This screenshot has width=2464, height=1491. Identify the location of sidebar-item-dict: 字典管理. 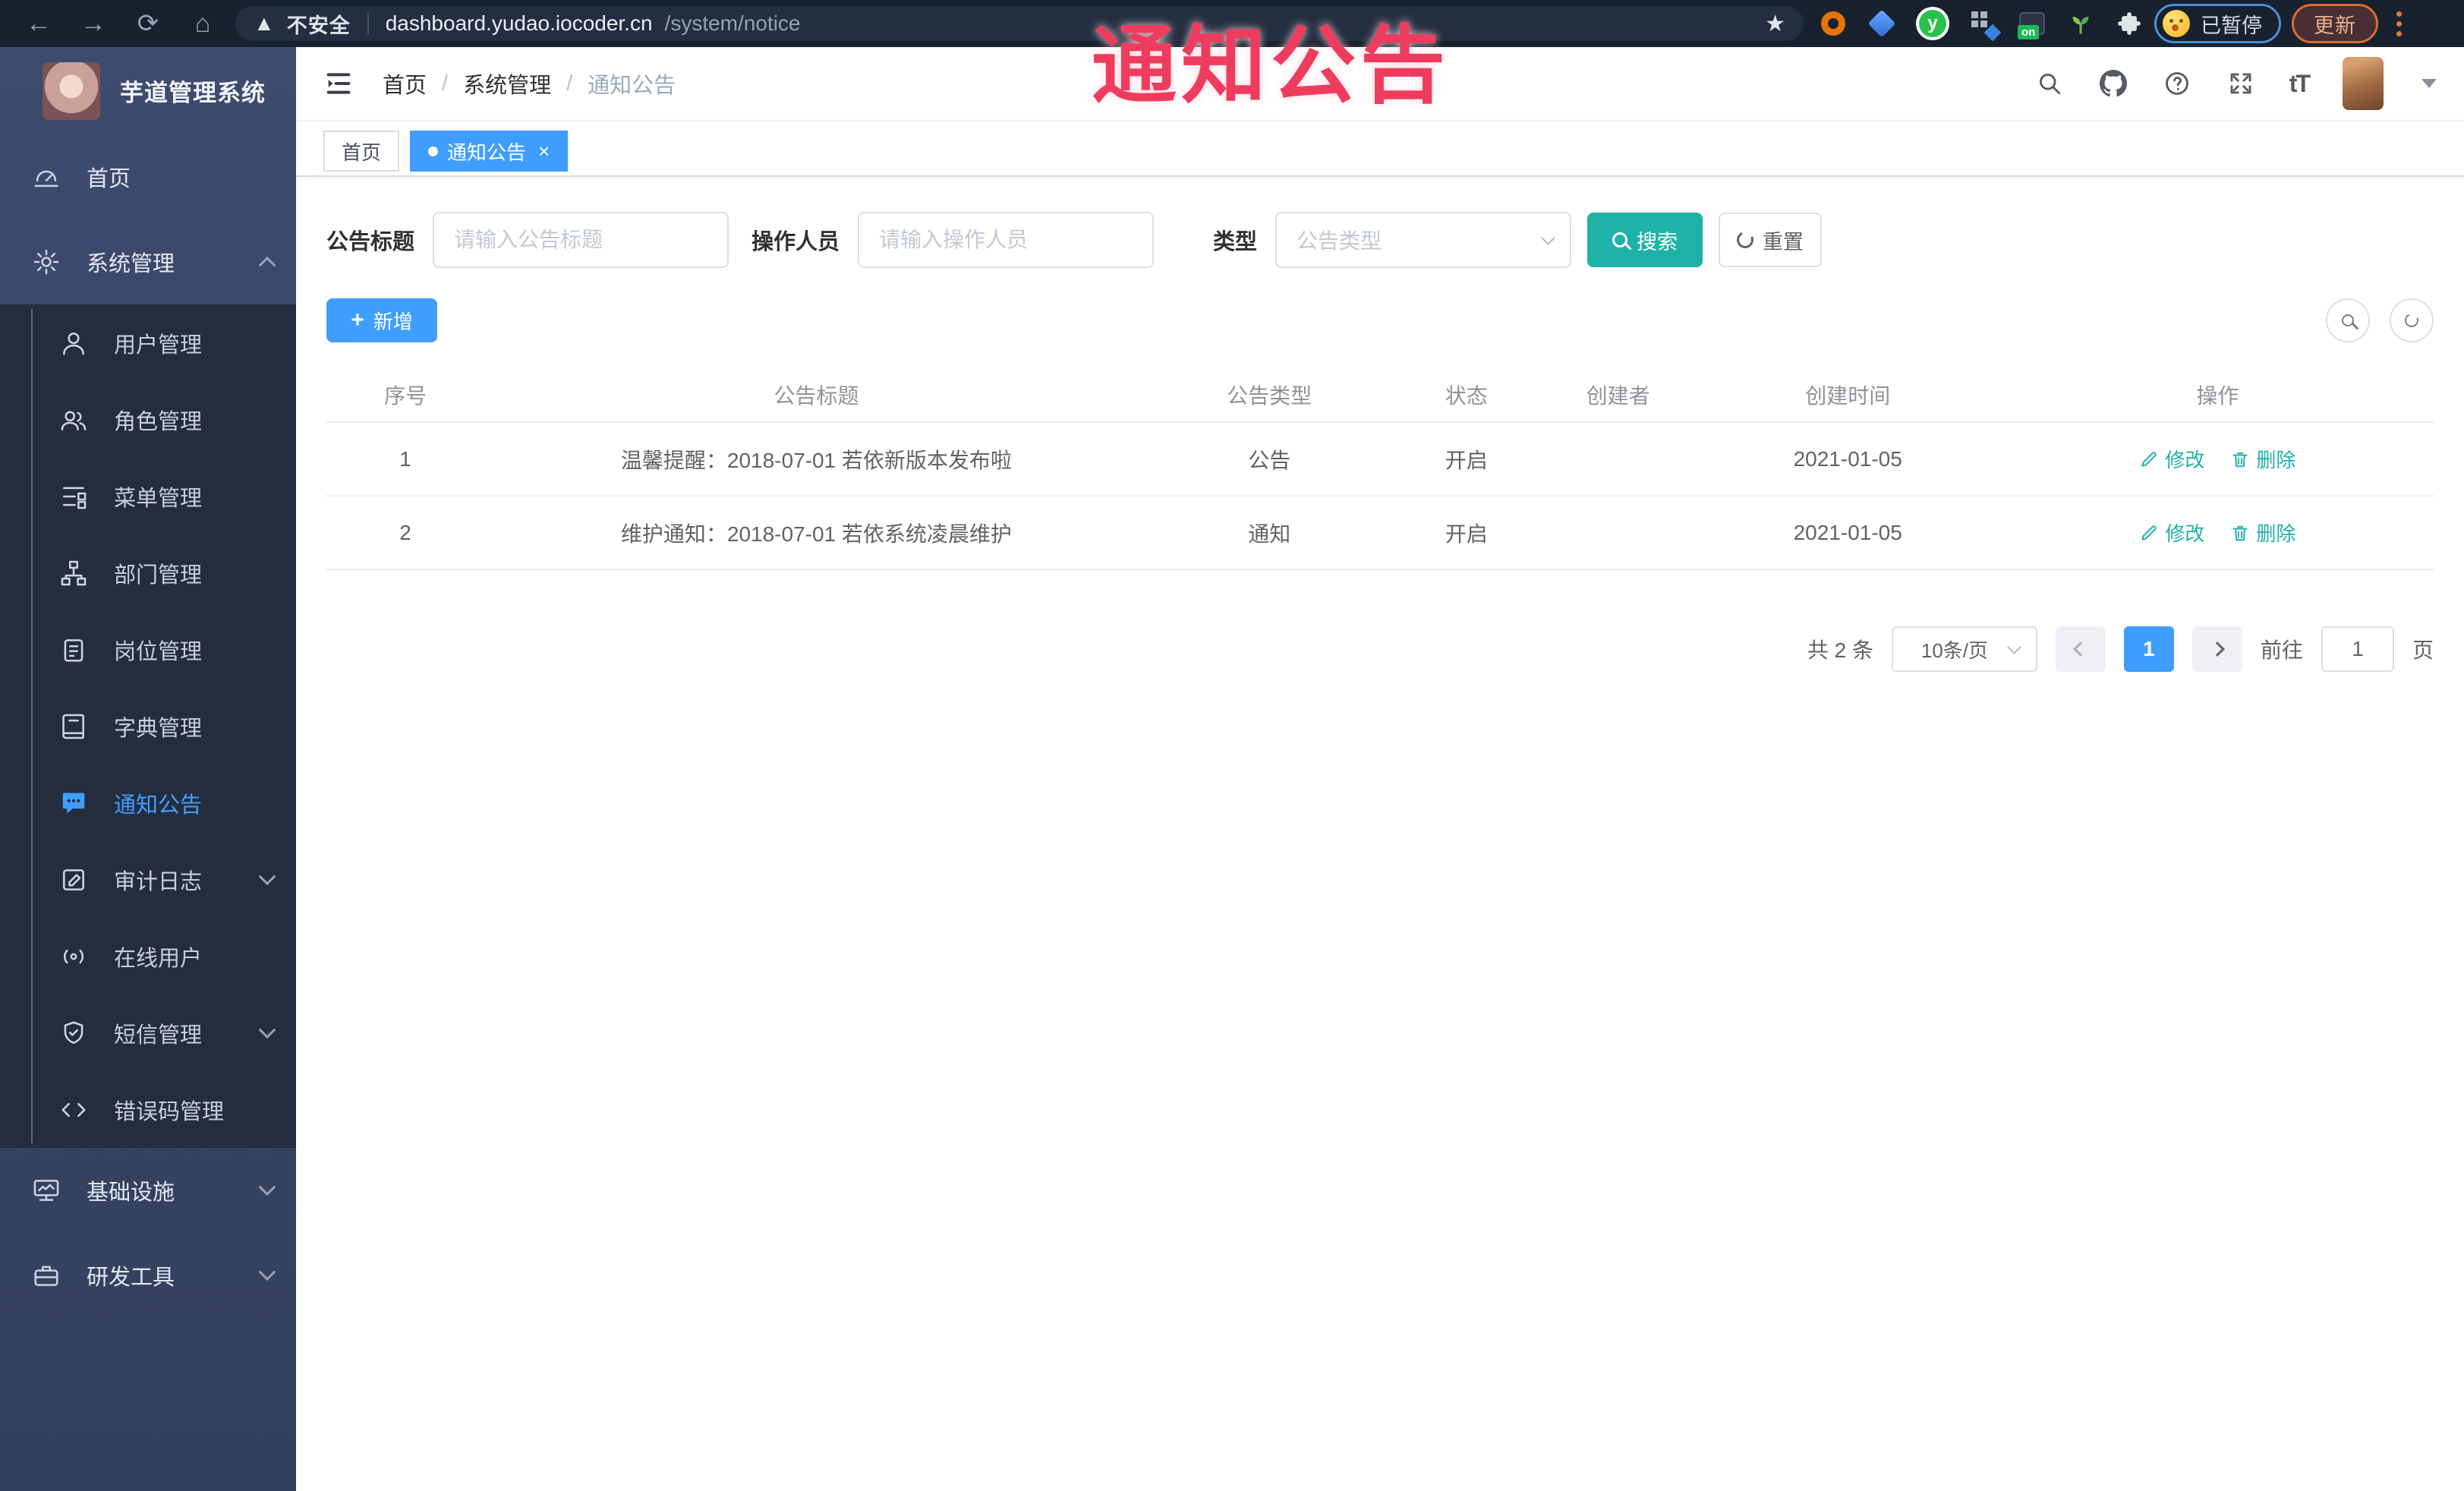
(148, 726).